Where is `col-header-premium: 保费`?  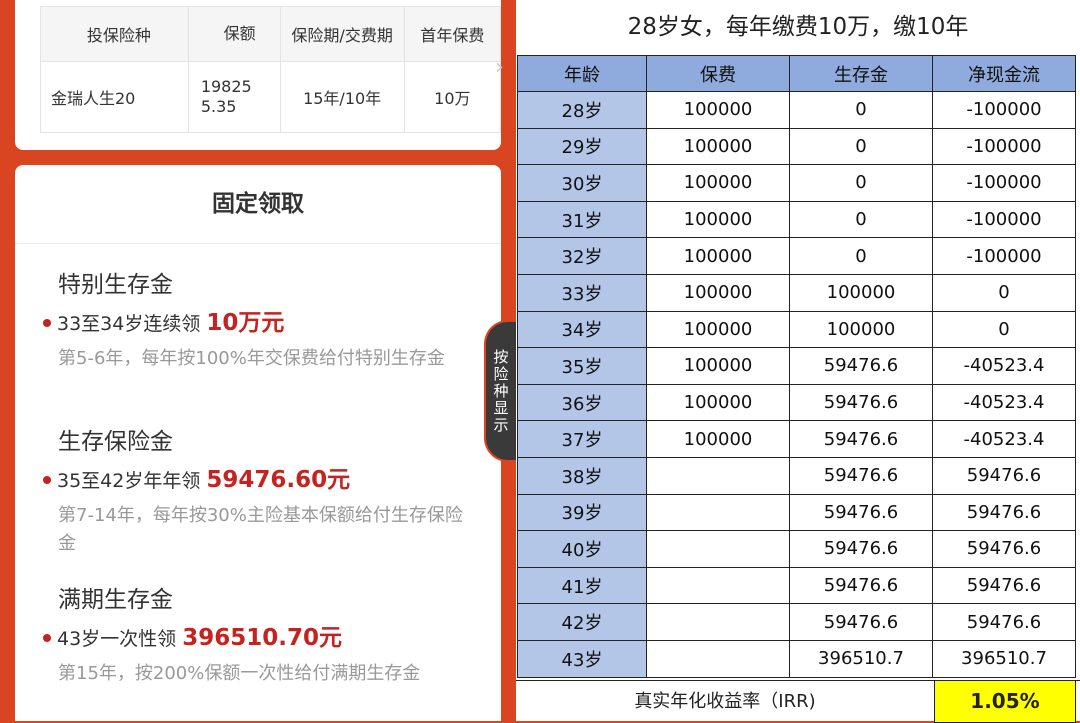
col-header-premium: 保费 is located at coordinates (718, 73).